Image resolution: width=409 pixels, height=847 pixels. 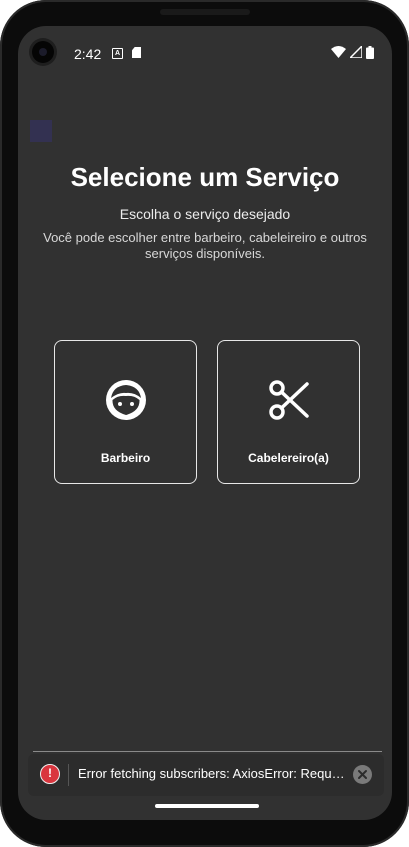 I want to click on close-icon, so click(x=362, y=774).